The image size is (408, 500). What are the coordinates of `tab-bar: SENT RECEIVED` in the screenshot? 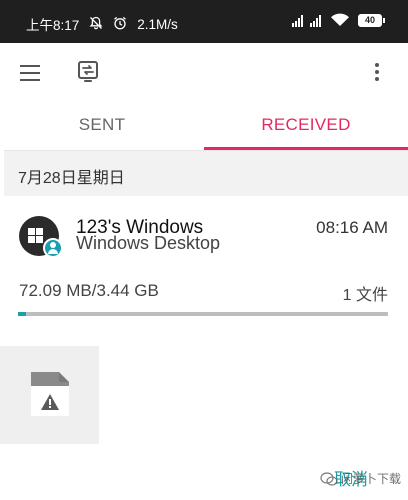 It's located at (204, 126).